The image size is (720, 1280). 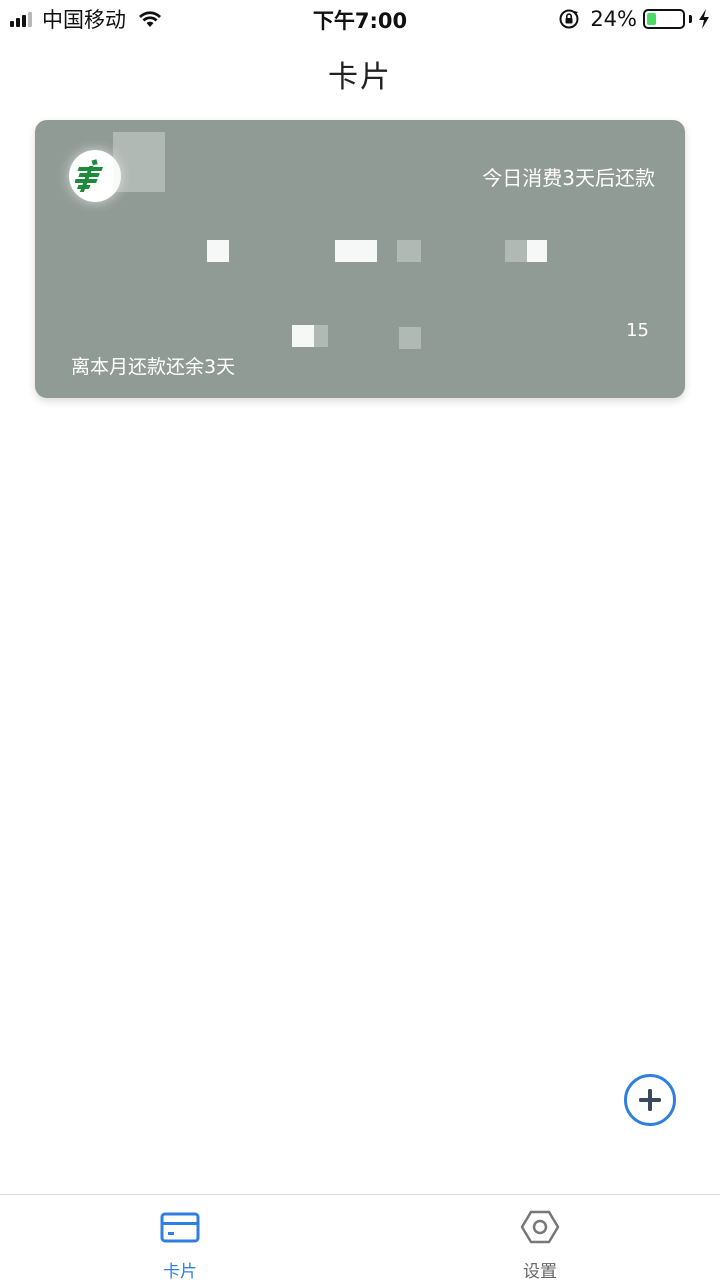 What do you see at coordinates (540, 1227) in the screenshot?
I see `settings-hexagon-icon` at bounding box center [540, 1227].